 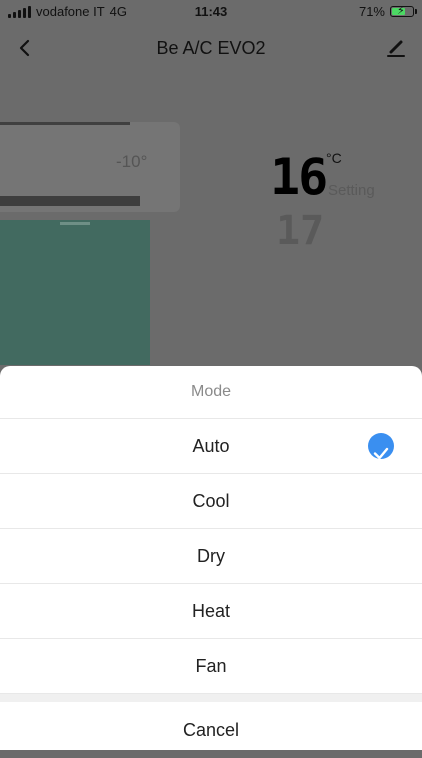 I want to click on sheet-title: Mode, so click(x=211, y=392).